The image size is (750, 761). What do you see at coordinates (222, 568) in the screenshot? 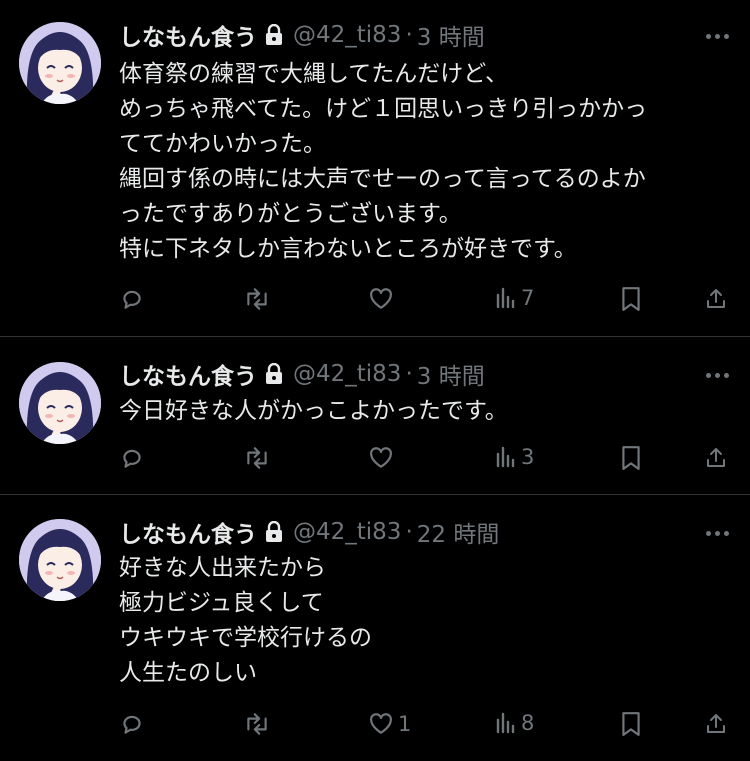
I see `tweet-line: 好きな人出来たから` at bounding box center [222, 568].